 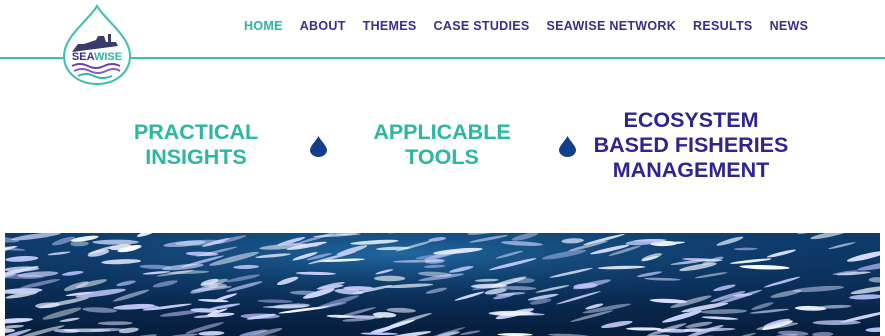 What do you see at coordinates (691, 120) in the screenshot?
I see `tagline-line: ECOSYSTEM` at bounding box center [691, 120].